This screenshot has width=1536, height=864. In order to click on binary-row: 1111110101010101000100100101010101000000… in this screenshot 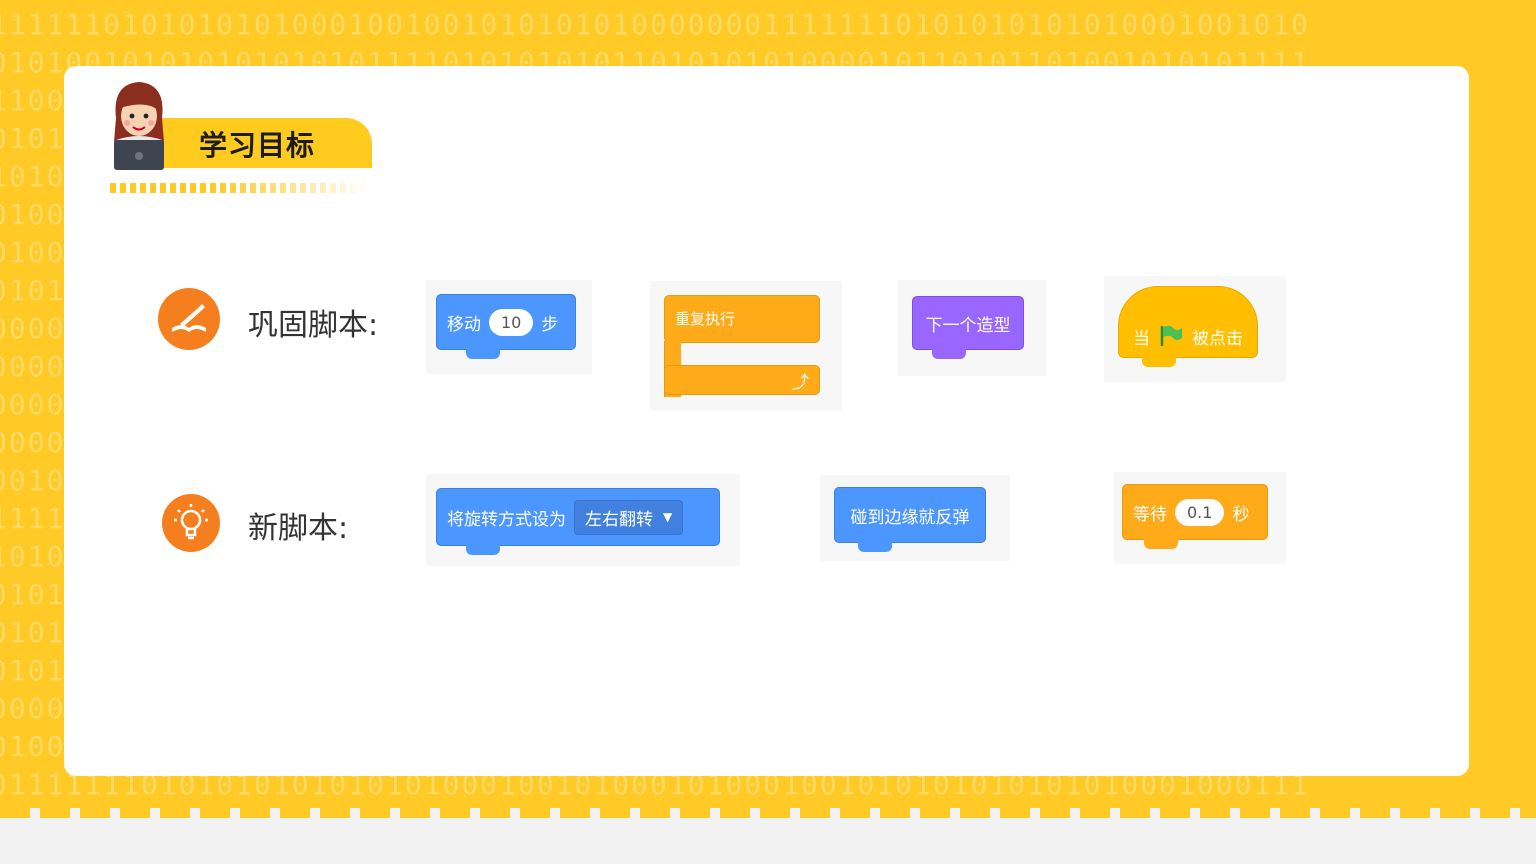, I will do `click(655, 24)`.